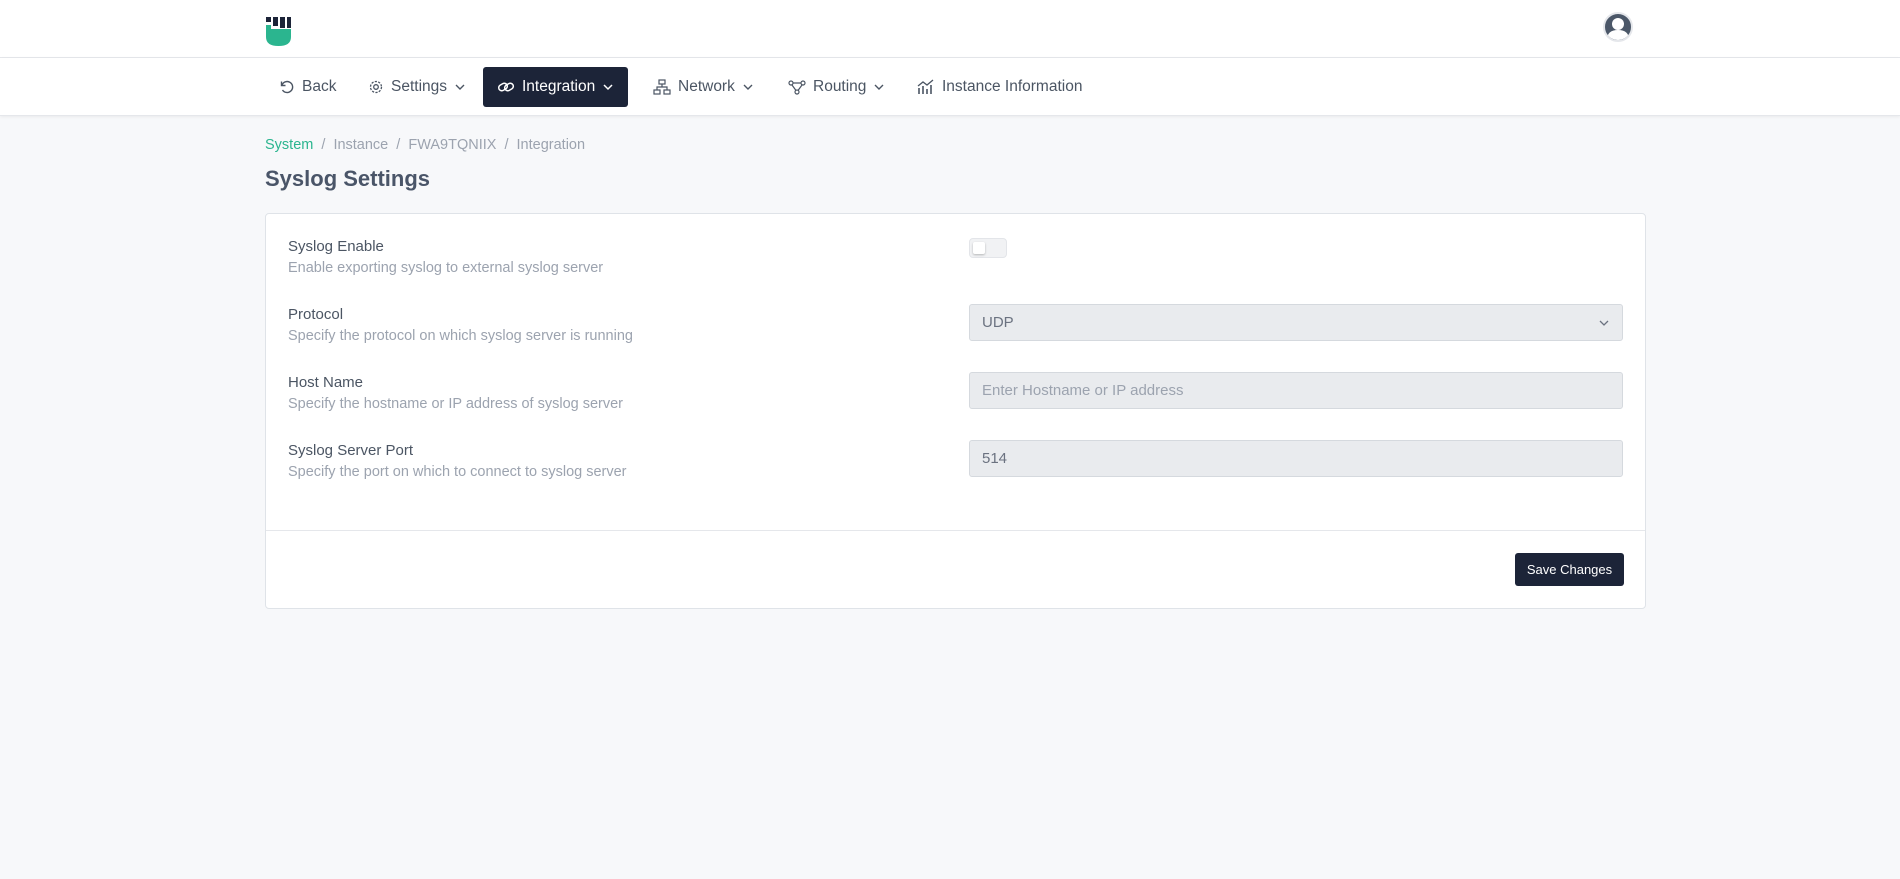 This screenshot has width=1900, height=879. I want to click on user-avatar-icon, so click(1618, 27).